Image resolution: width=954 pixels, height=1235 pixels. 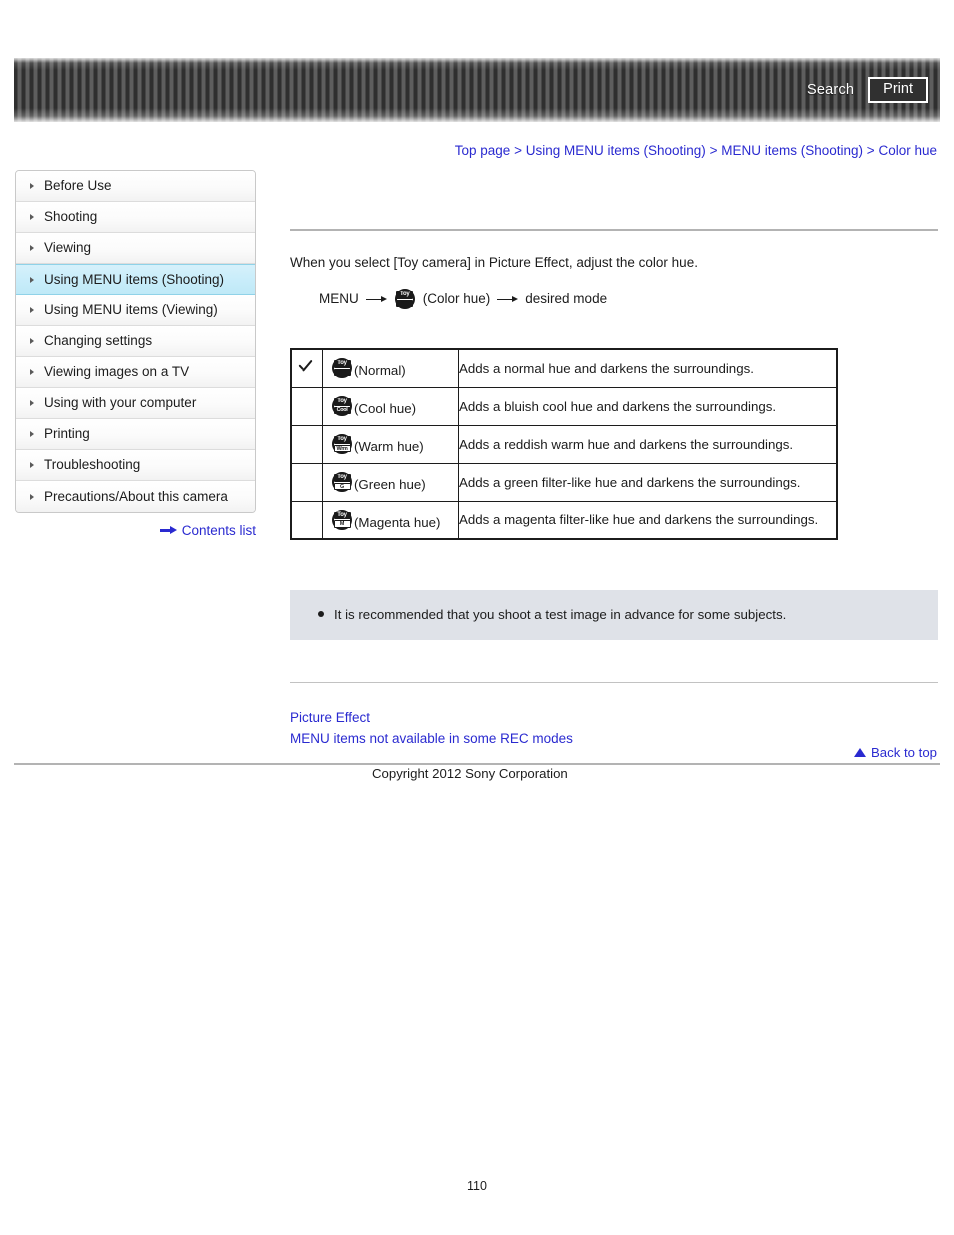 What do you see at coordinates (904, 752) in the screenshot?
I see `back-to-top-label: Back to top` at bounding box center [904, 752].